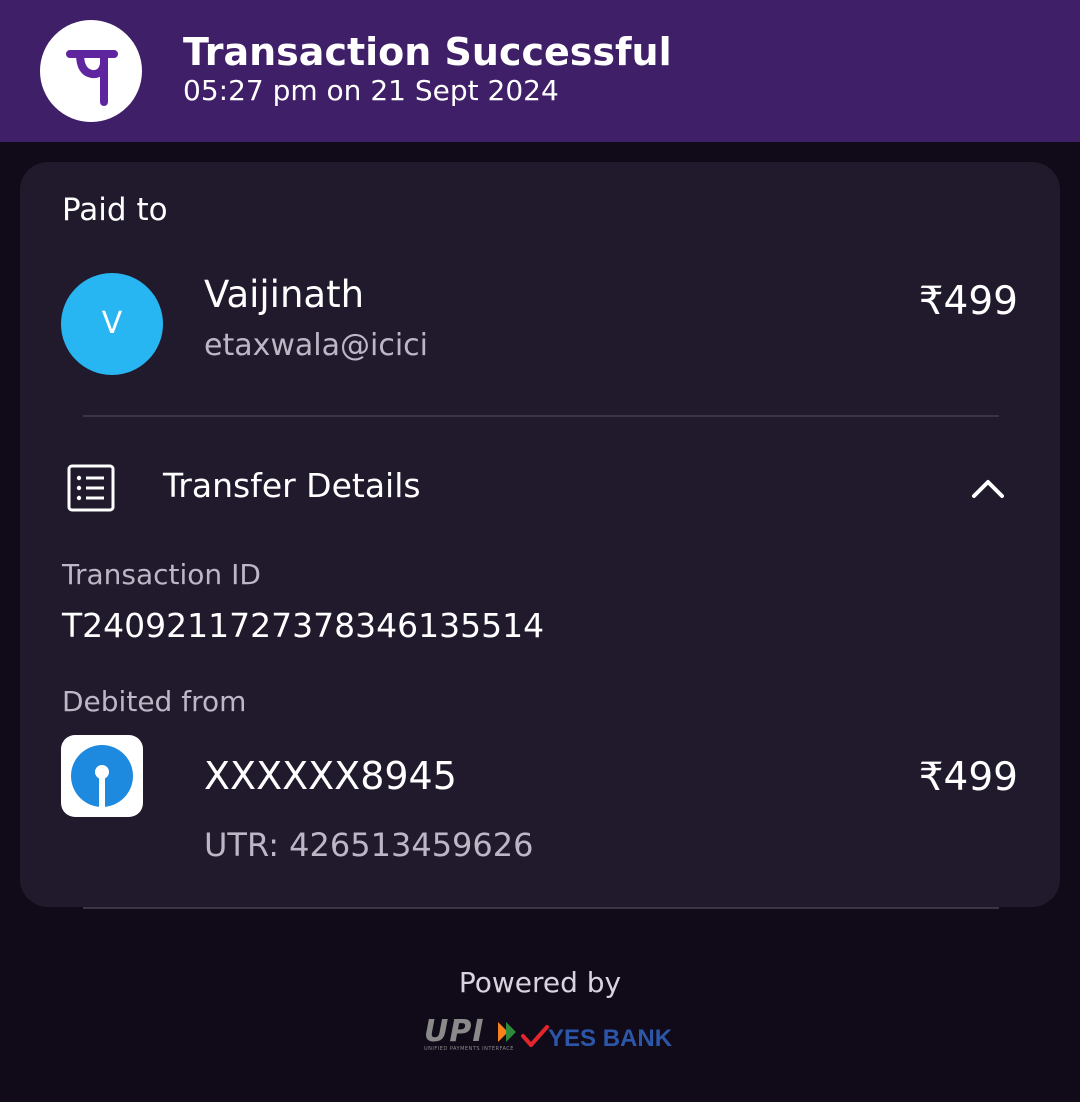  What do you see at coordinates (540, 488) in the screenshot?
I see `transfer-details-toggle` at bounding box center [540, 488].